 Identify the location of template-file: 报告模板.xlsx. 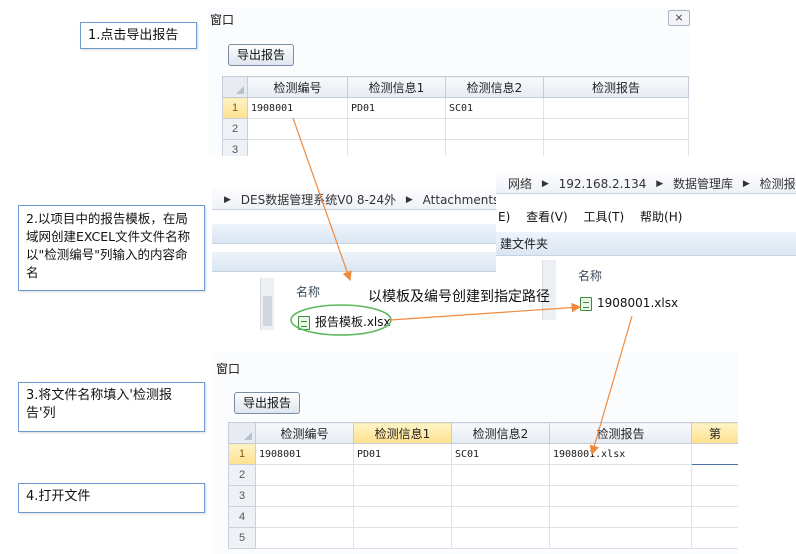
(344, 321).